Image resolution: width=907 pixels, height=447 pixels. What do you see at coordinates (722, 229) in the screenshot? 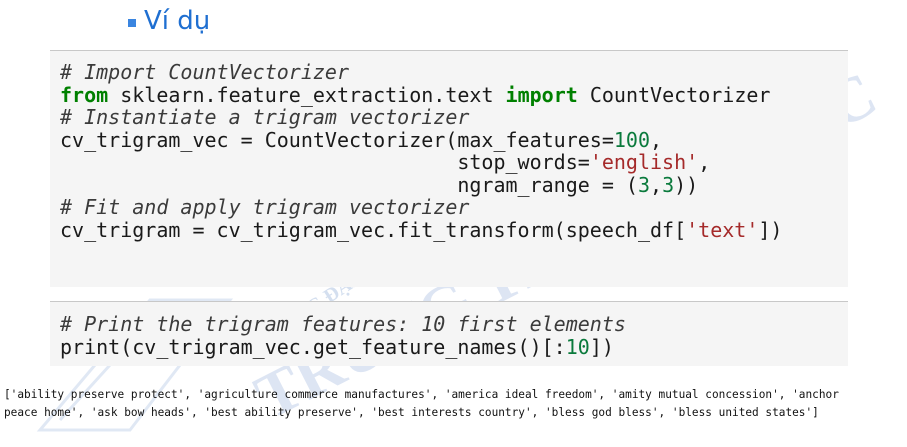
I see `code-token: 'text'` at bounding box center [722, 229].